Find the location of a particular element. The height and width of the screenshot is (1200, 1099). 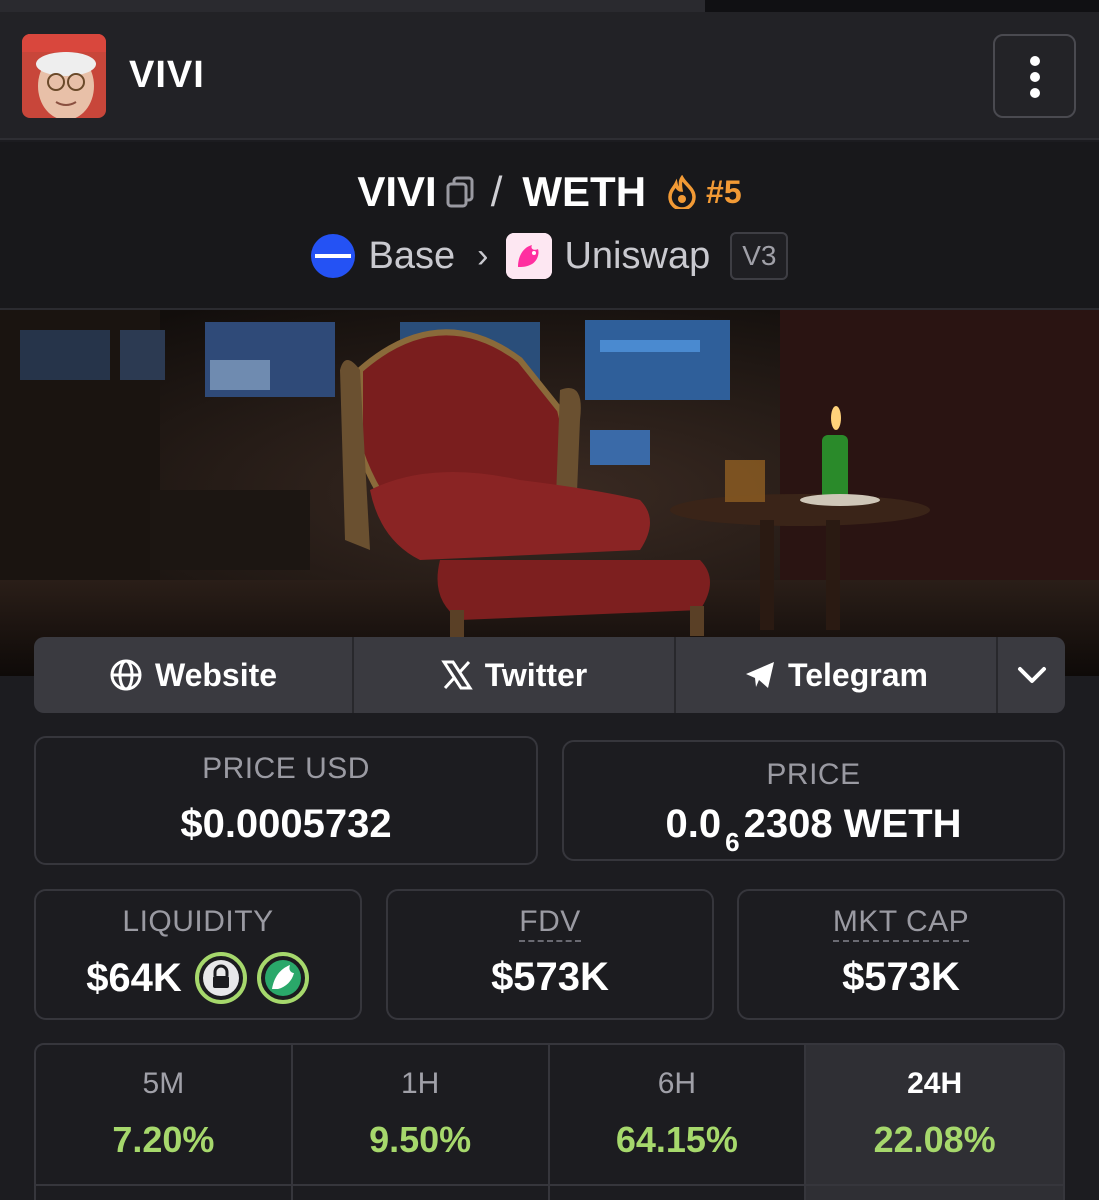

telegram-link-label: Telegram is located at coordinates (858, 674).